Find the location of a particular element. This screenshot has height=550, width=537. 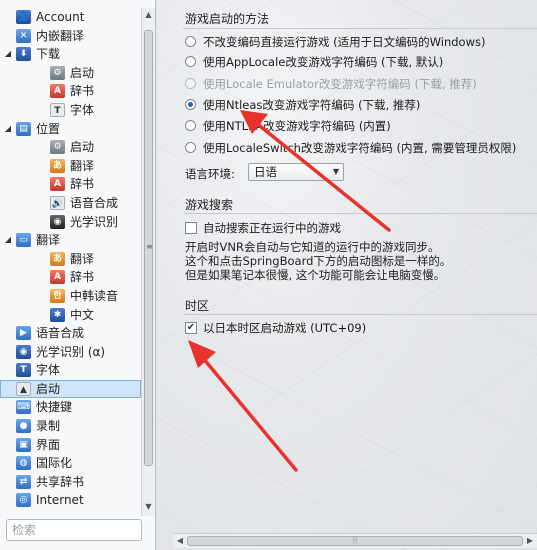

internet-icon: ◎ is located at coordinates (23, 500).